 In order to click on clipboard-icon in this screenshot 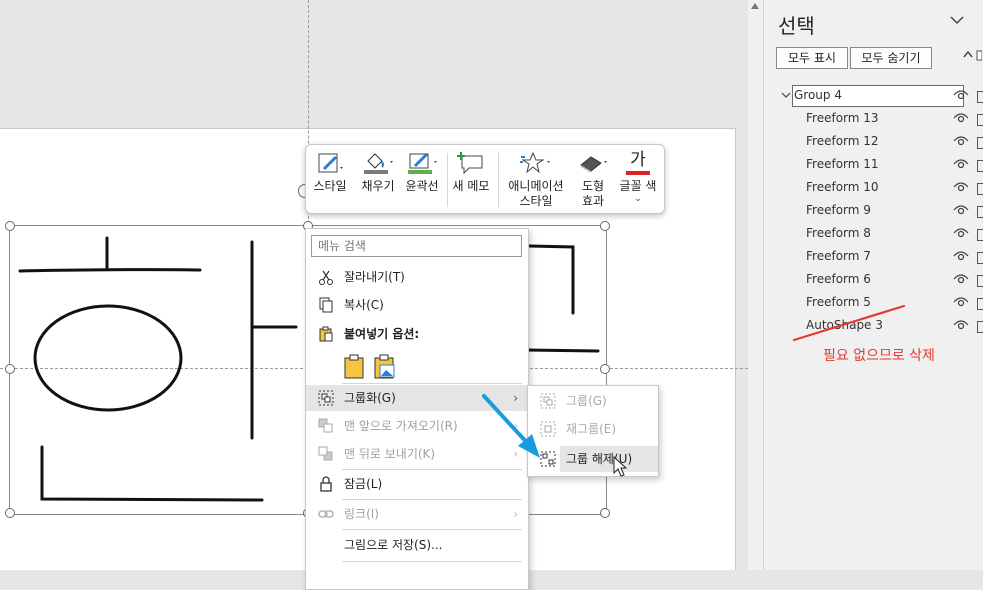, I will do `click(326, 334)`.